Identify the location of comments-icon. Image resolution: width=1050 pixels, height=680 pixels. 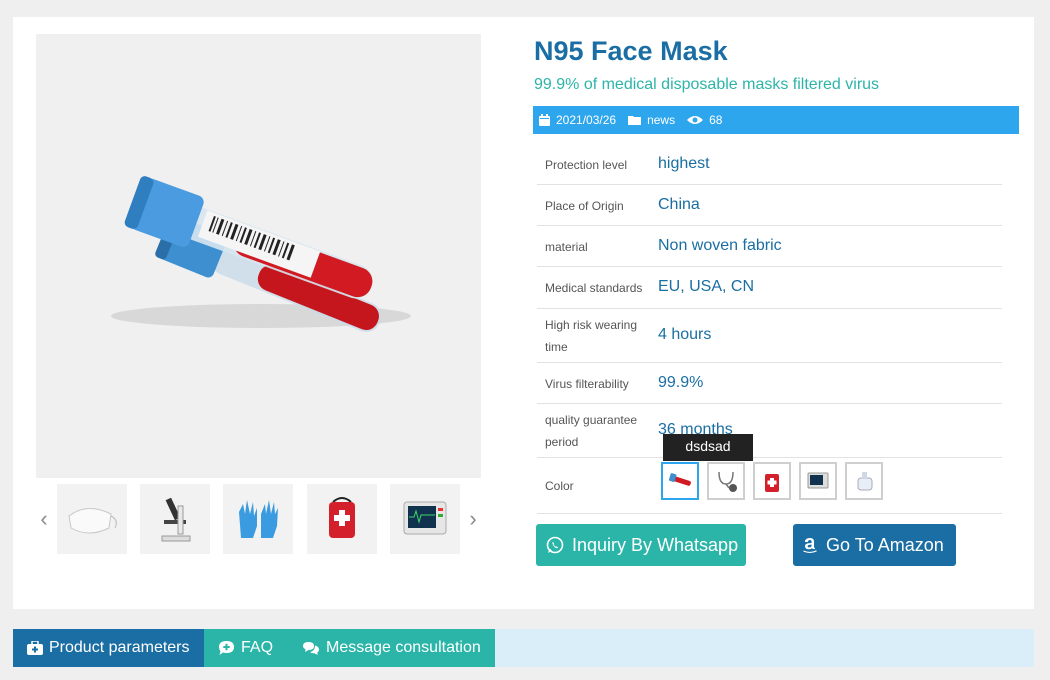
(311, 648).